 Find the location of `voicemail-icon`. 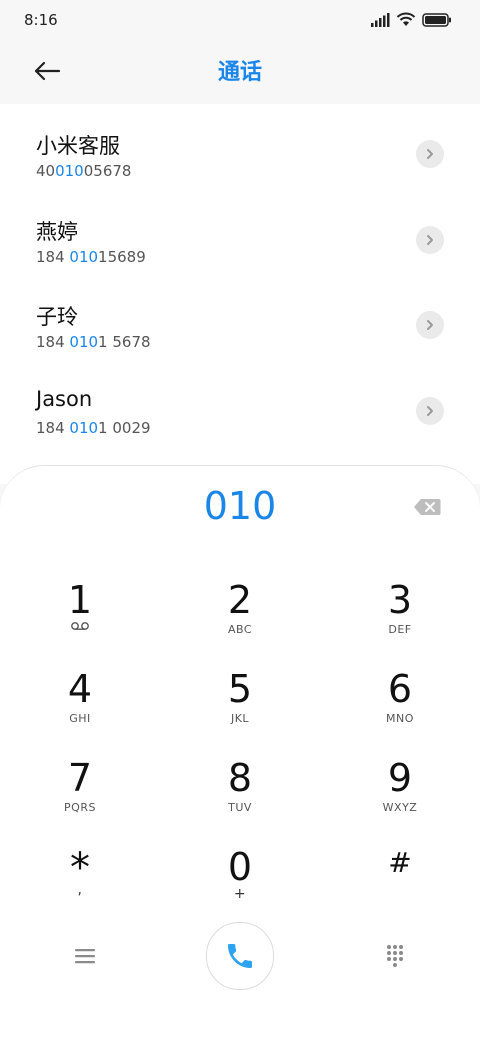

voicemail-icon is located at coordinates (80, 627).